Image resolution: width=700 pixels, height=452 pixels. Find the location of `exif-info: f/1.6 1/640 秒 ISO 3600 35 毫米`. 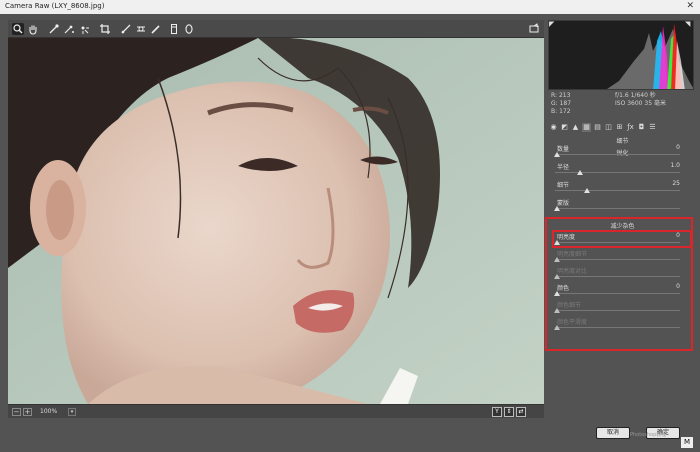

exif-info: f/1.6 1/640 秒 ISO 3600 35 毫米 is located at coordinates (640, 99).